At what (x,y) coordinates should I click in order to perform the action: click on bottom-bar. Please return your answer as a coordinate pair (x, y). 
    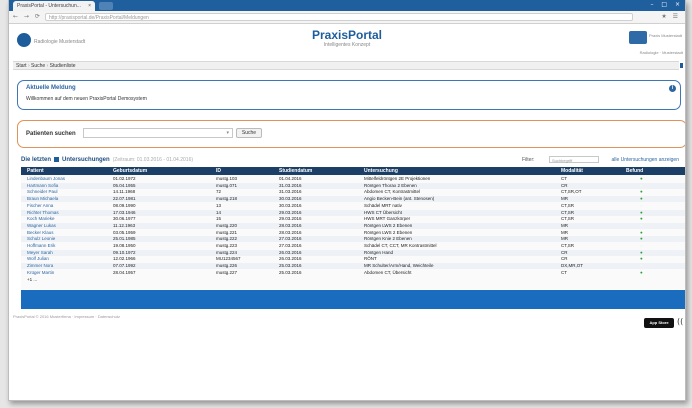
    Looking at the image, I should click on (353, 299).